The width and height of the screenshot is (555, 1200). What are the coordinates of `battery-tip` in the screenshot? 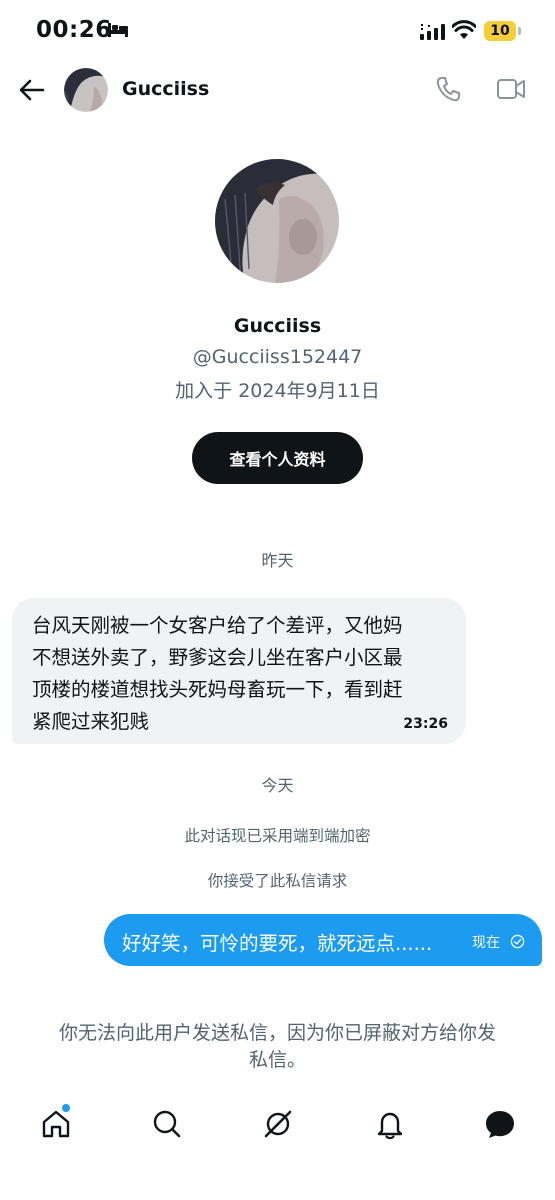 It's located at (519, 31).